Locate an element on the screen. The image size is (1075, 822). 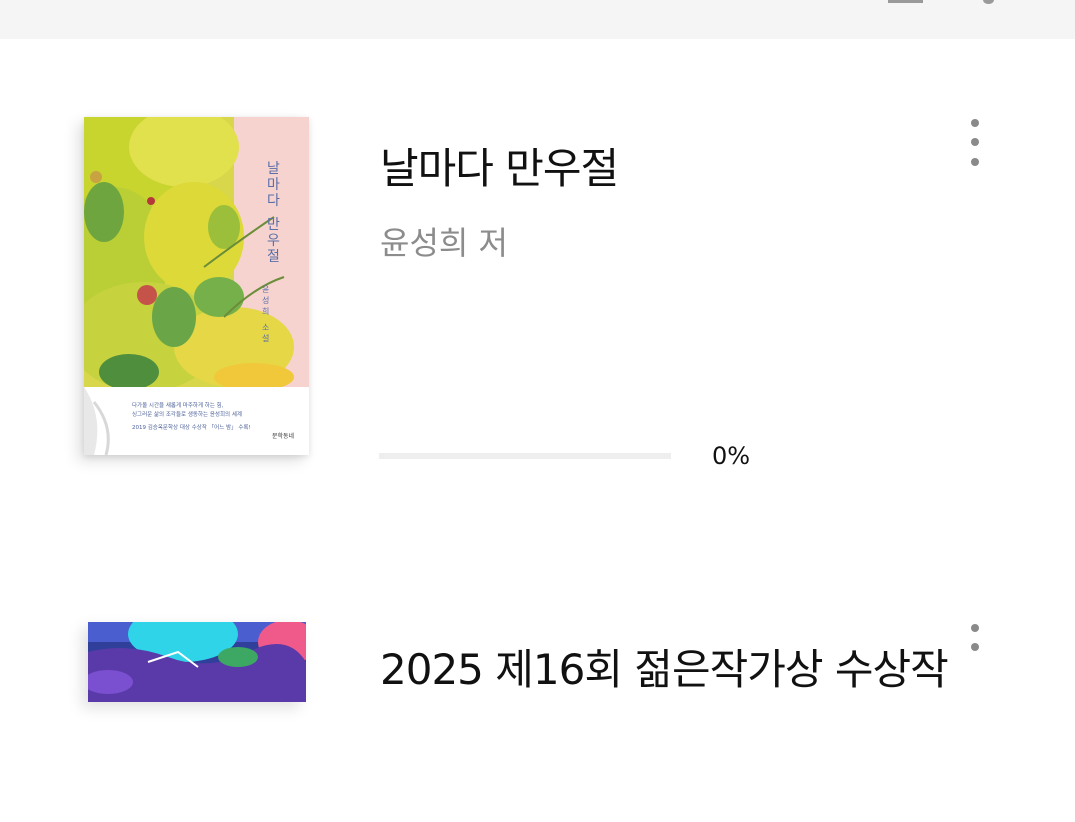
book-title: 날마다 만우절 is located at coordinates (499, 165).